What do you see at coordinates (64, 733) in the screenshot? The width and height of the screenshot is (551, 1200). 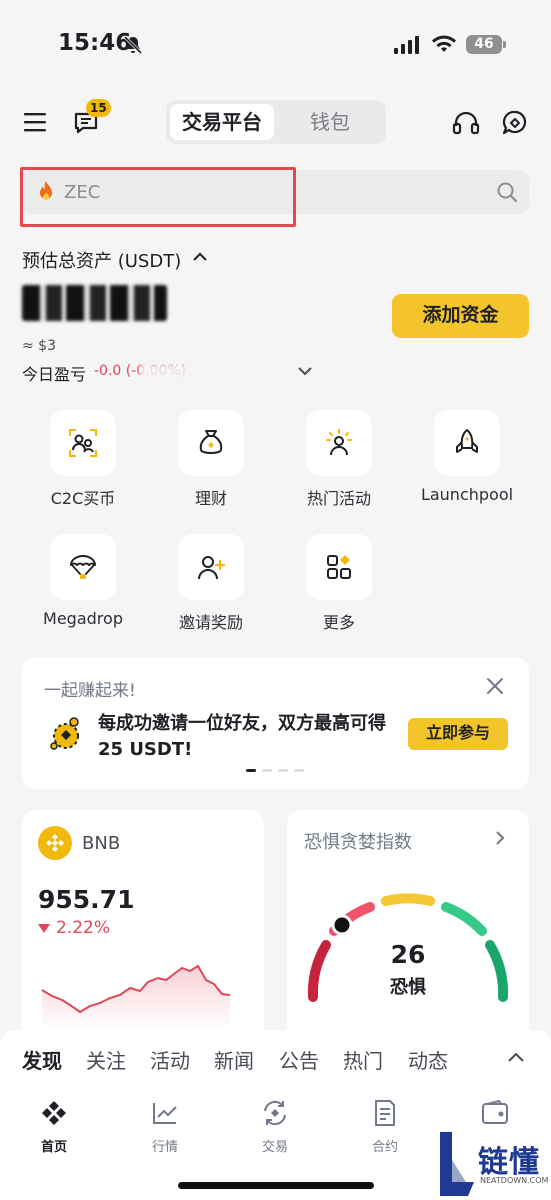 I see `coins-icon` at bounding box center [64, 733].